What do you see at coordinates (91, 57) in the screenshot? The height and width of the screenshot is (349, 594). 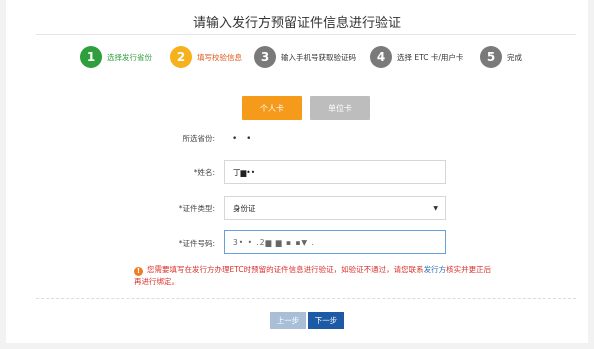 I see `step-1-number: 1` at bounding box center [91, 57].